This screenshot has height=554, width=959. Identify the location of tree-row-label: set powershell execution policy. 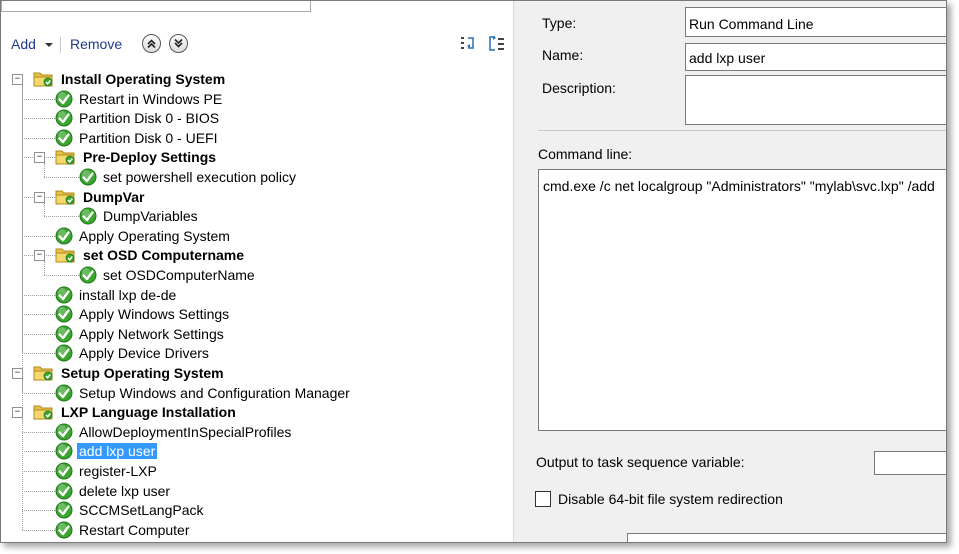
(199, 177).